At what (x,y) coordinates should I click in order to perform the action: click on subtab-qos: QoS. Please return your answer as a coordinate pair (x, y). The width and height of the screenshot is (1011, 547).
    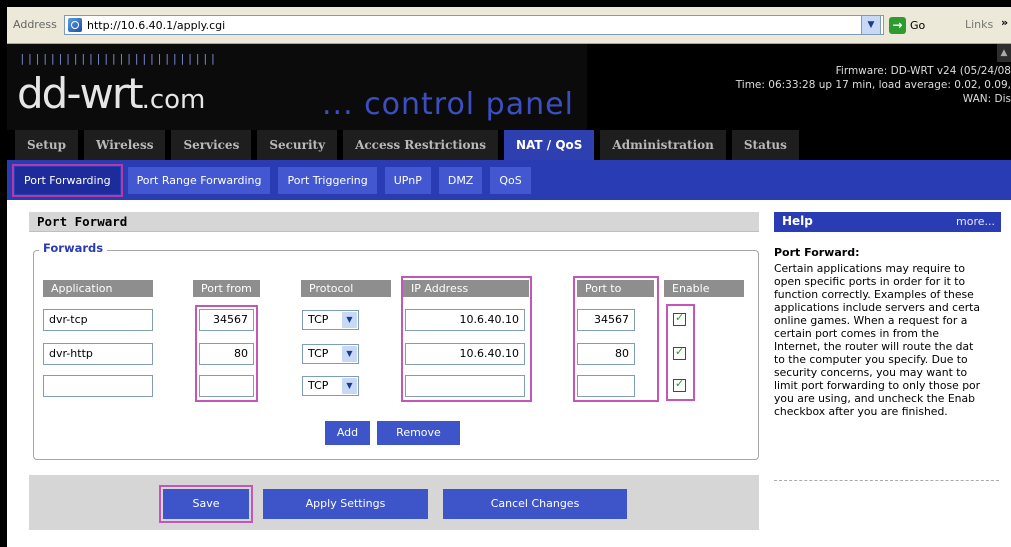
    Looking at the image, I should click on (510, 180).